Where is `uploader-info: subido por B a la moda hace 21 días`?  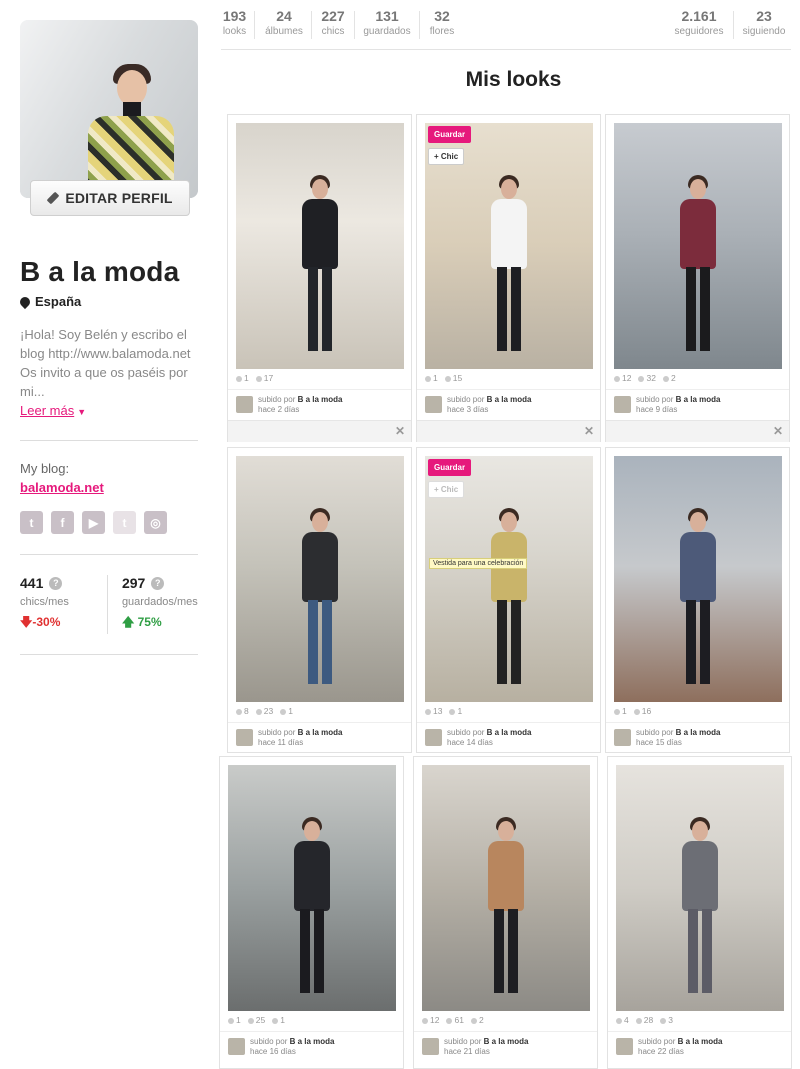
uploader-info: subido por B a la moda hace 21 días is located at coordinates (505, 1045).